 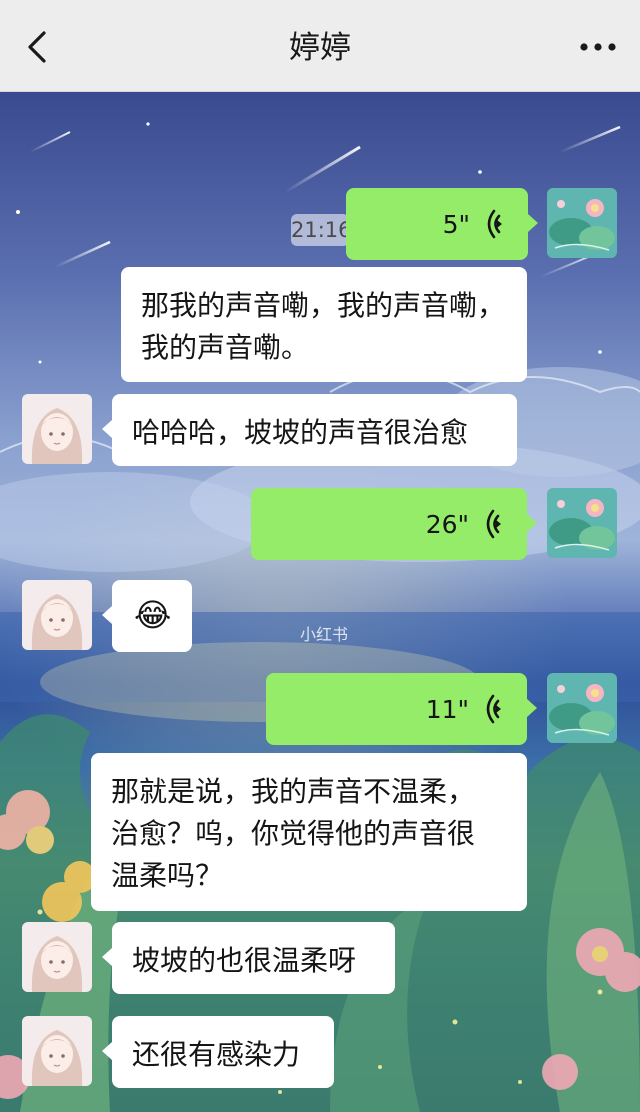 I want to click on chat-header: 婷婷, so click(x=320, y=46).